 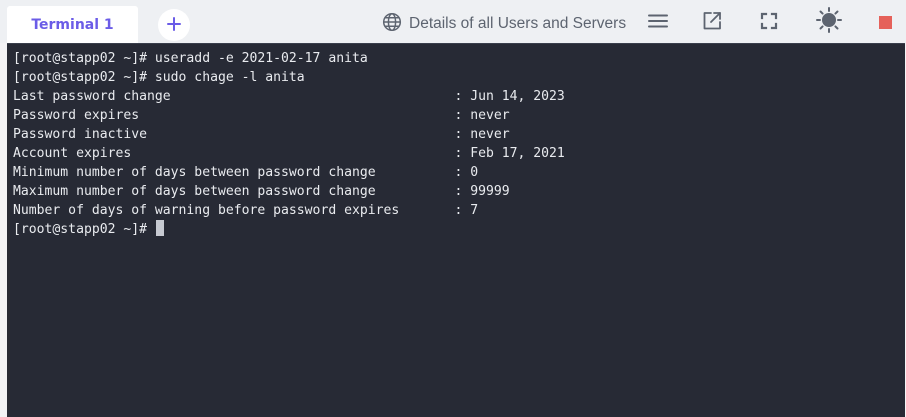 I want to click on theme-toggle-button, so click(x=829, y=22).